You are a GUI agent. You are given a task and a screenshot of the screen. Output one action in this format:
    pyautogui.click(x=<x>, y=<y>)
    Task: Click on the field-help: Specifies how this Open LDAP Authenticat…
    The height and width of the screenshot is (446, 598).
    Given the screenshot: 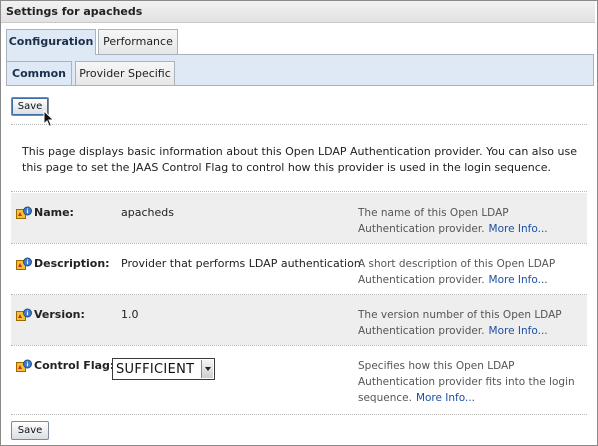 What is the action you would take?
    pyautogui.click(x=469, y=382)
    